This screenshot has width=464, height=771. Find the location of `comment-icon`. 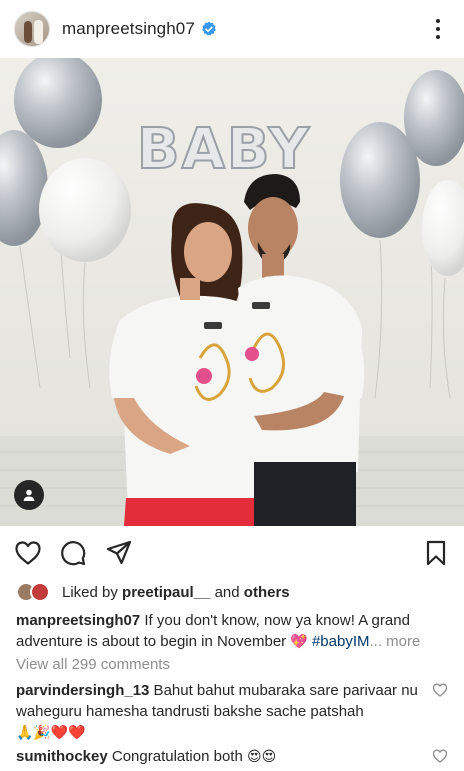

comment-icon is located at coordinates (73, 553).